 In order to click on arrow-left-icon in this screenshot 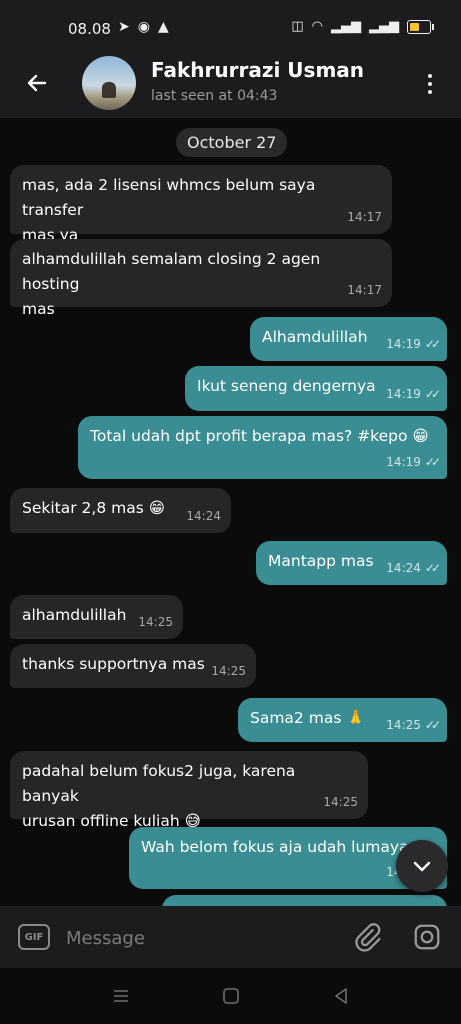, I will do `click(37, 83)`.